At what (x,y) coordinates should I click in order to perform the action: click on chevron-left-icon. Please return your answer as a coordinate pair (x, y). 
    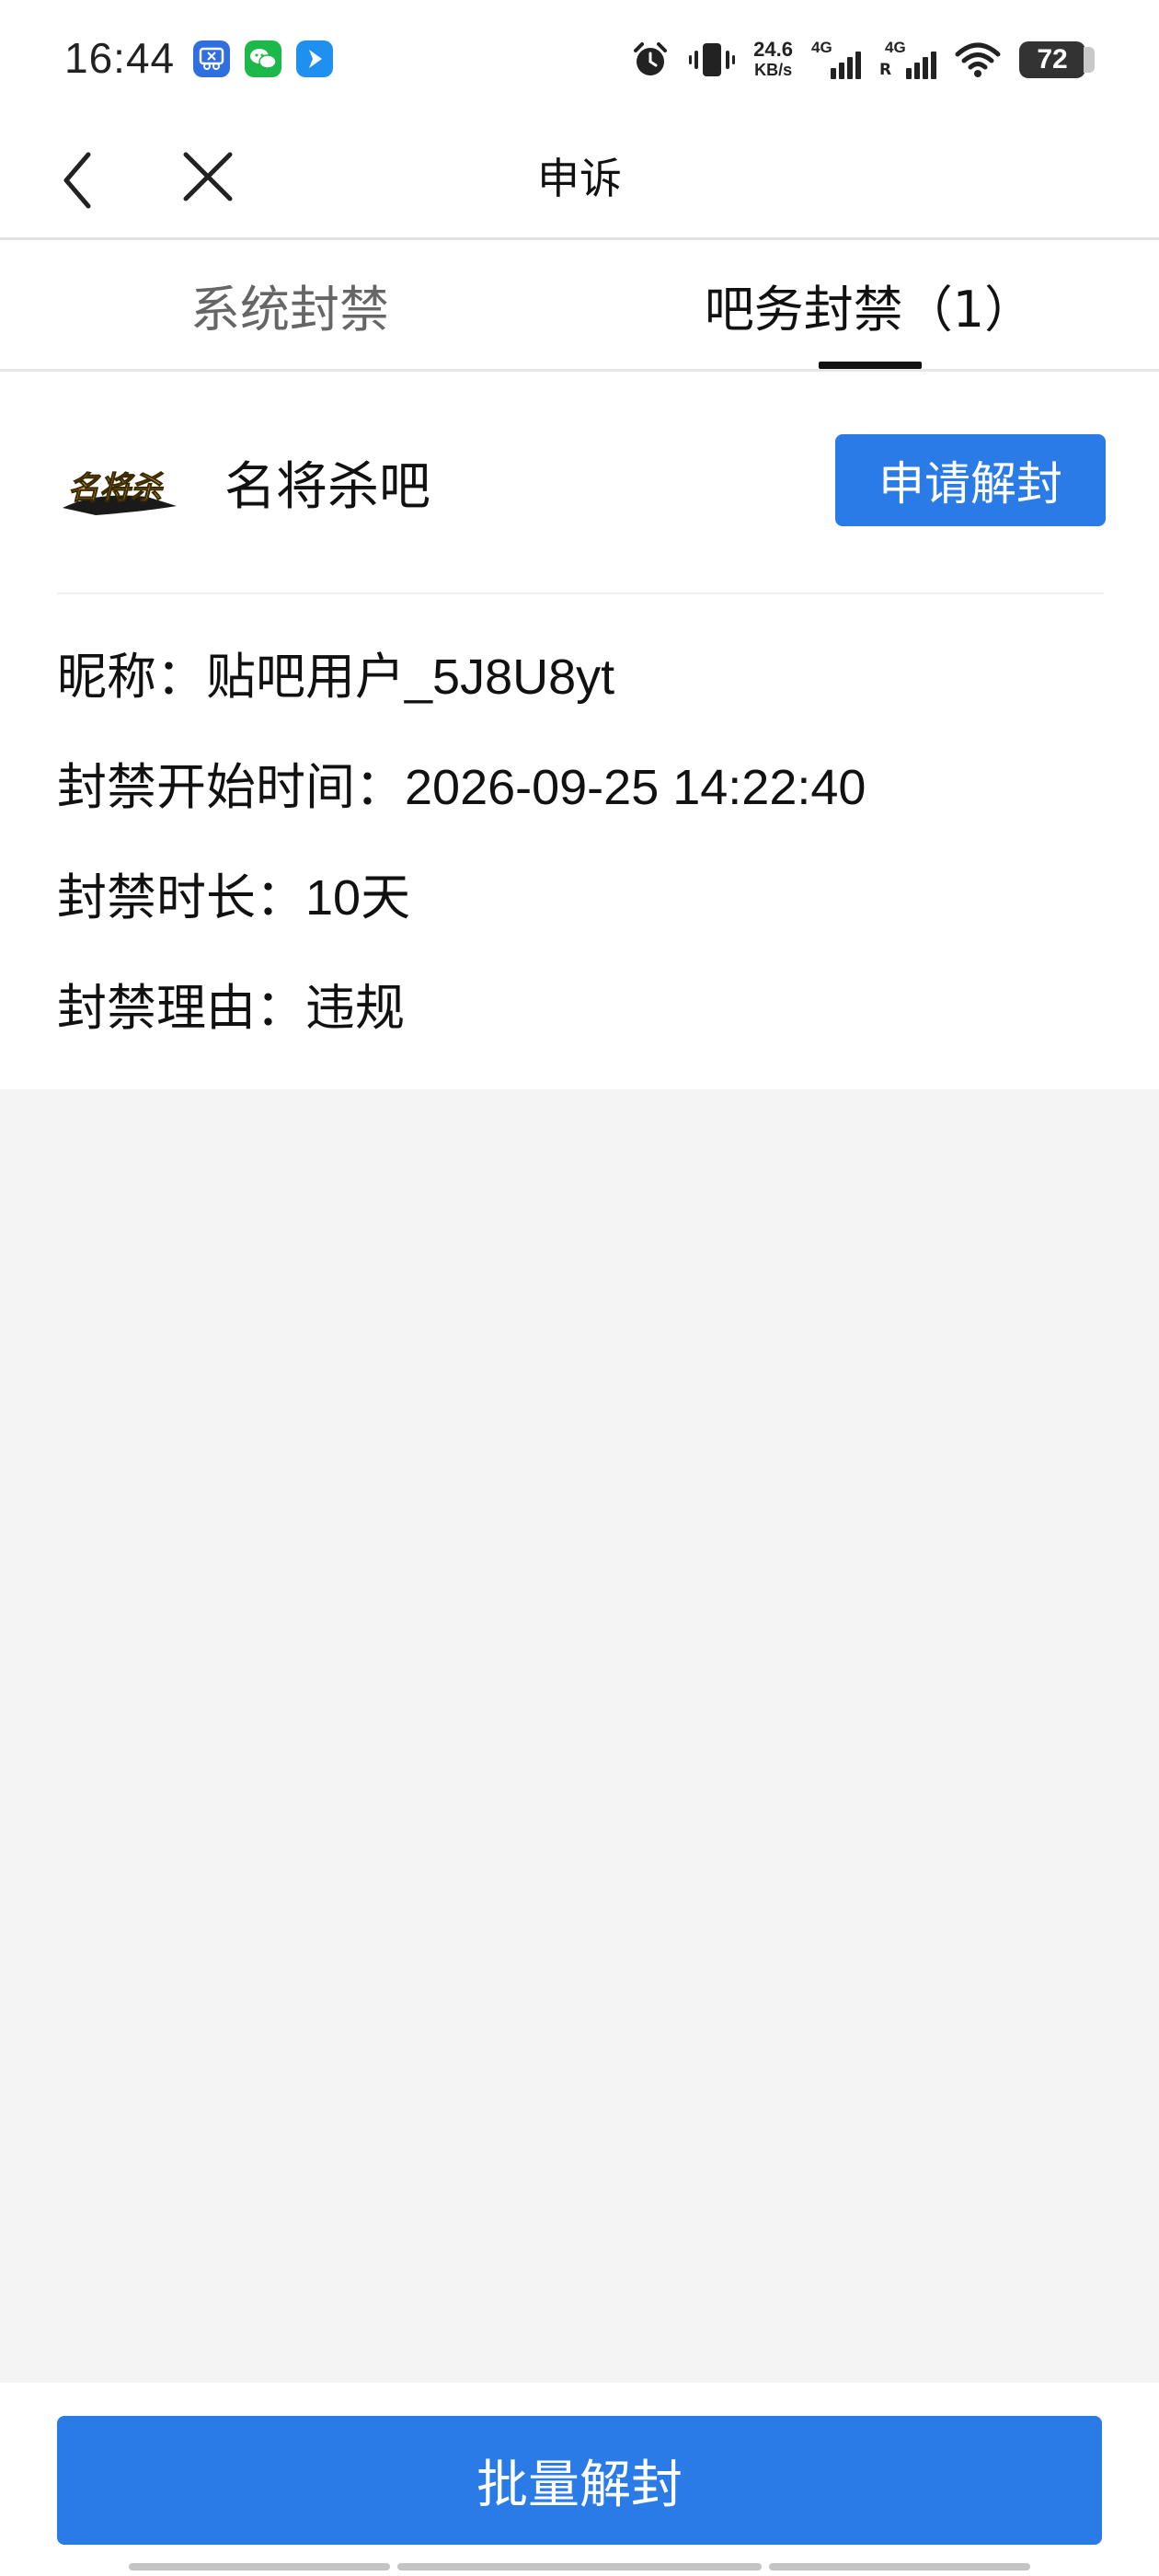
    Looking at the image, I should click on (81, 180).